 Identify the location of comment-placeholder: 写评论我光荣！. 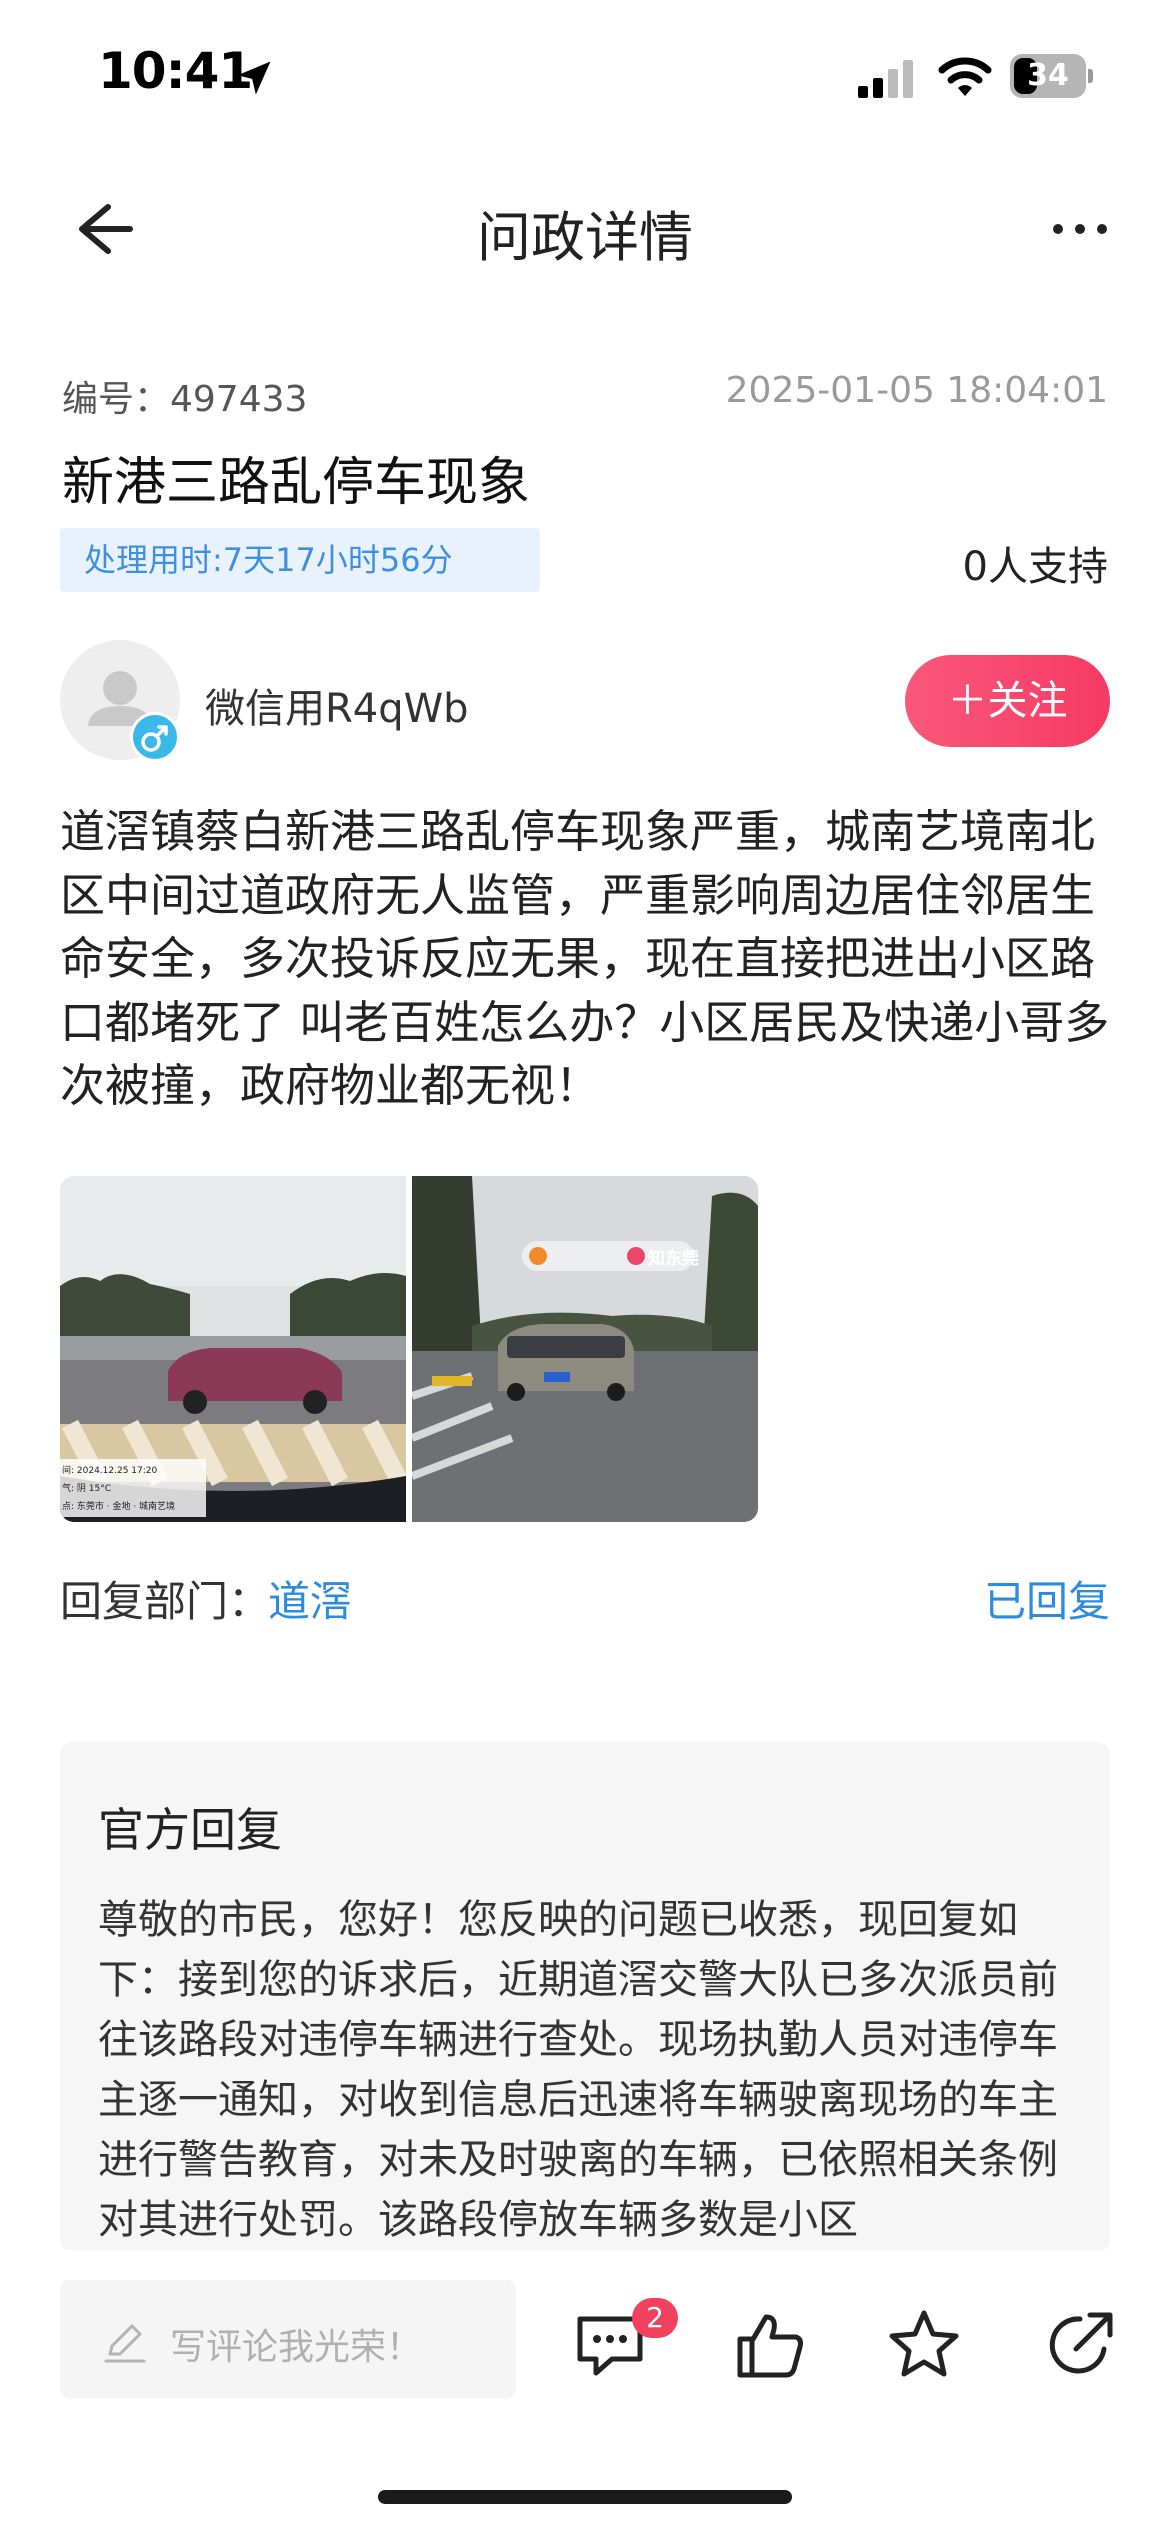
(296, 2347).